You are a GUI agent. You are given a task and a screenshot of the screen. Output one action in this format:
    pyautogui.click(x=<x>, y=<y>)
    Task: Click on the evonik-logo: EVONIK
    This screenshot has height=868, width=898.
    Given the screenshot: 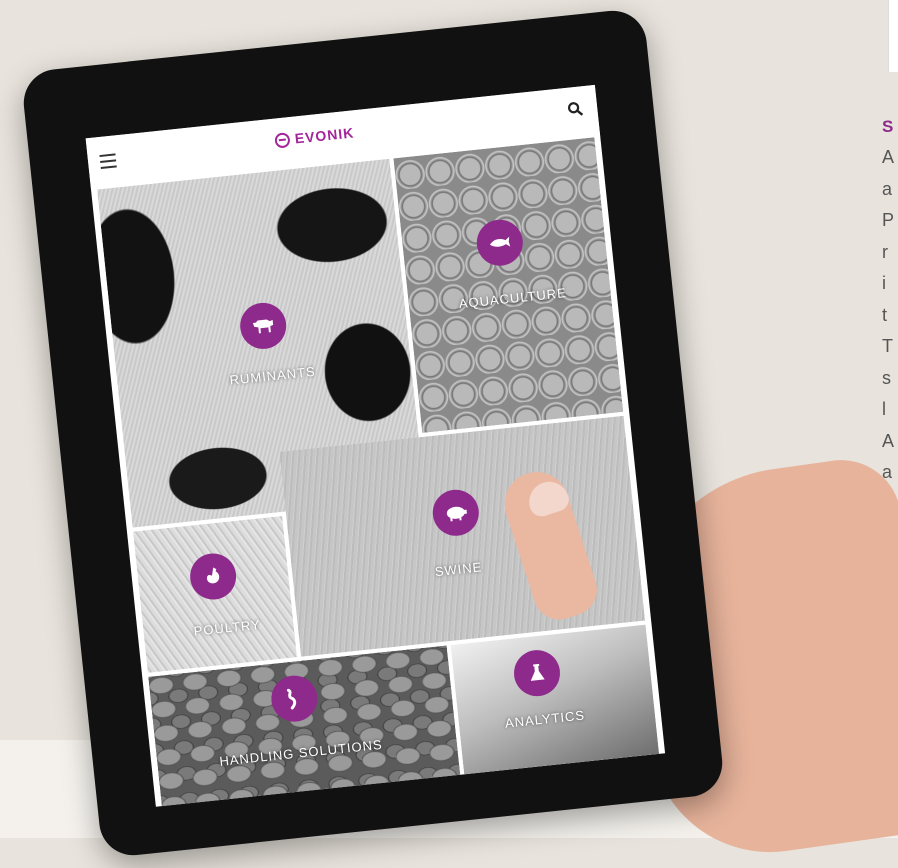 What is the action you would take?
    pyautogui.click(x=314, y=136)
    